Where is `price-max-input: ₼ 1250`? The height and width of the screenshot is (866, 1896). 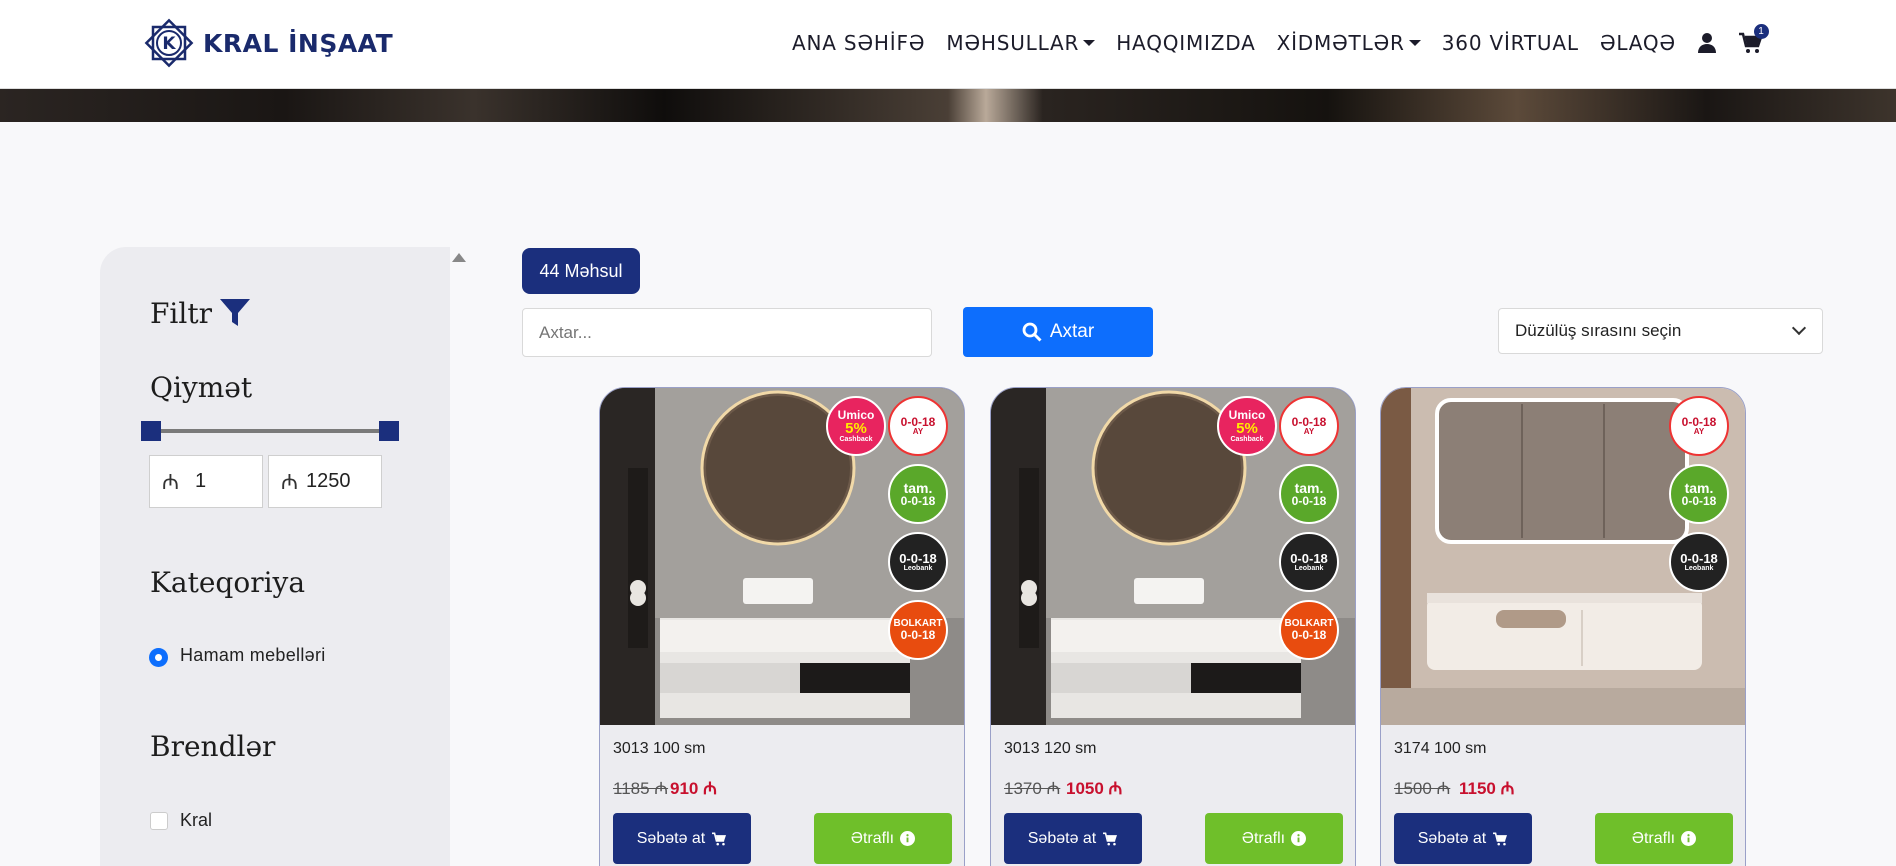 price-max-input: ₼ 1250 is located at coordinates (325, 481).